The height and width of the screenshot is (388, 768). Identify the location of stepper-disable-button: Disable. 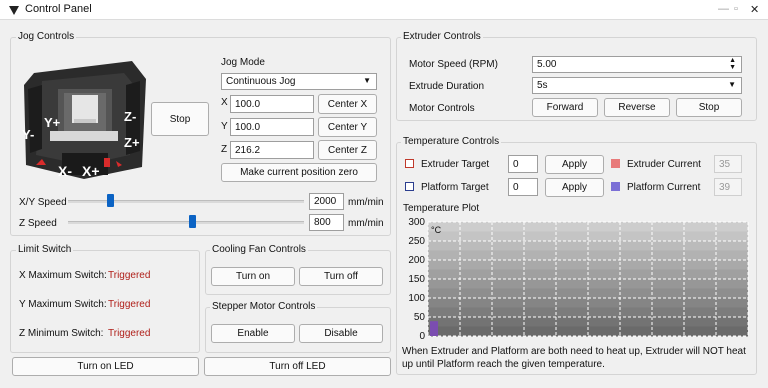
(341, 333).